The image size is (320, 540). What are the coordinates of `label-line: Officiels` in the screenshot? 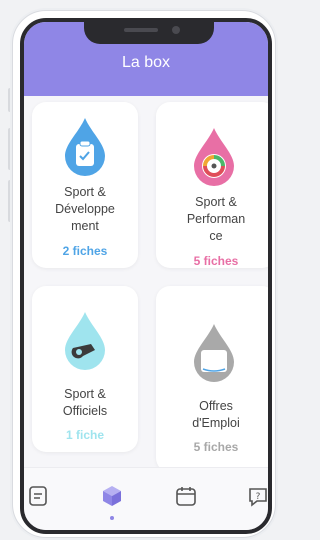 It's located at (85, 411).